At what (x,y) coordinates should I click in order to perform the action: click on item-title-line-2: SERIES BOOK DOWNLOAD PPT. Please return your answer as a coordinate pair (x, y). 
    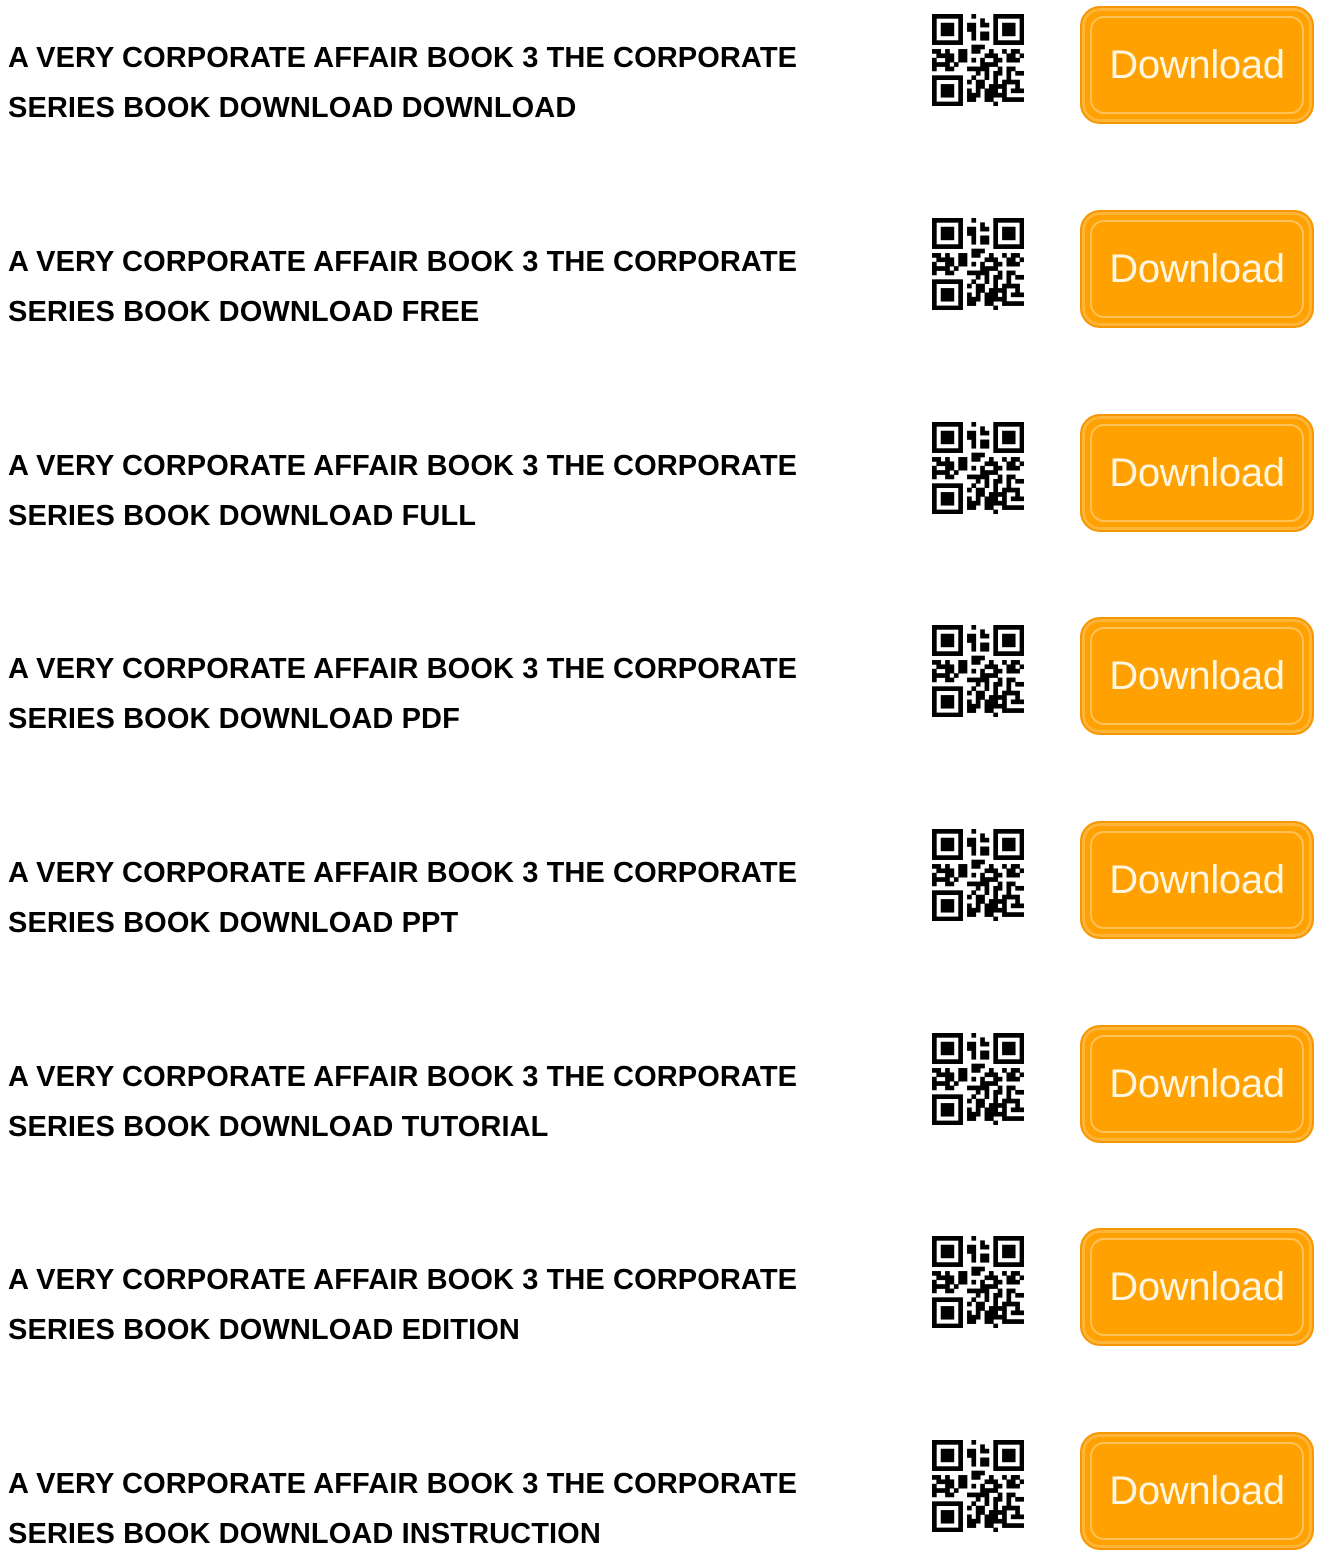
    Looking at the image, I should click on (233, 923).